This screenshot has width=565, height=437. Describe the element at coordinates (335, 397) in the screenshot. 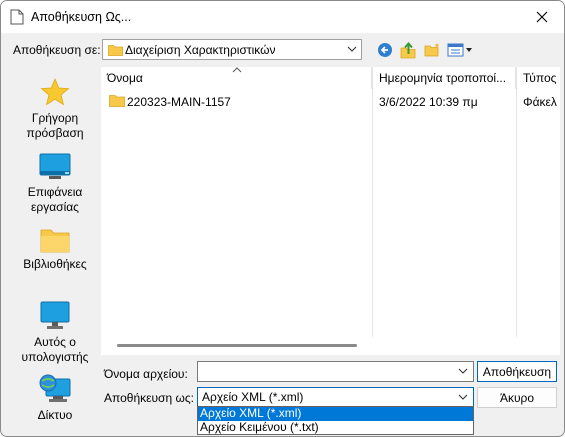

I see `save-as-type-dropdown: Αρχείο XML (*.xml)` at that location.